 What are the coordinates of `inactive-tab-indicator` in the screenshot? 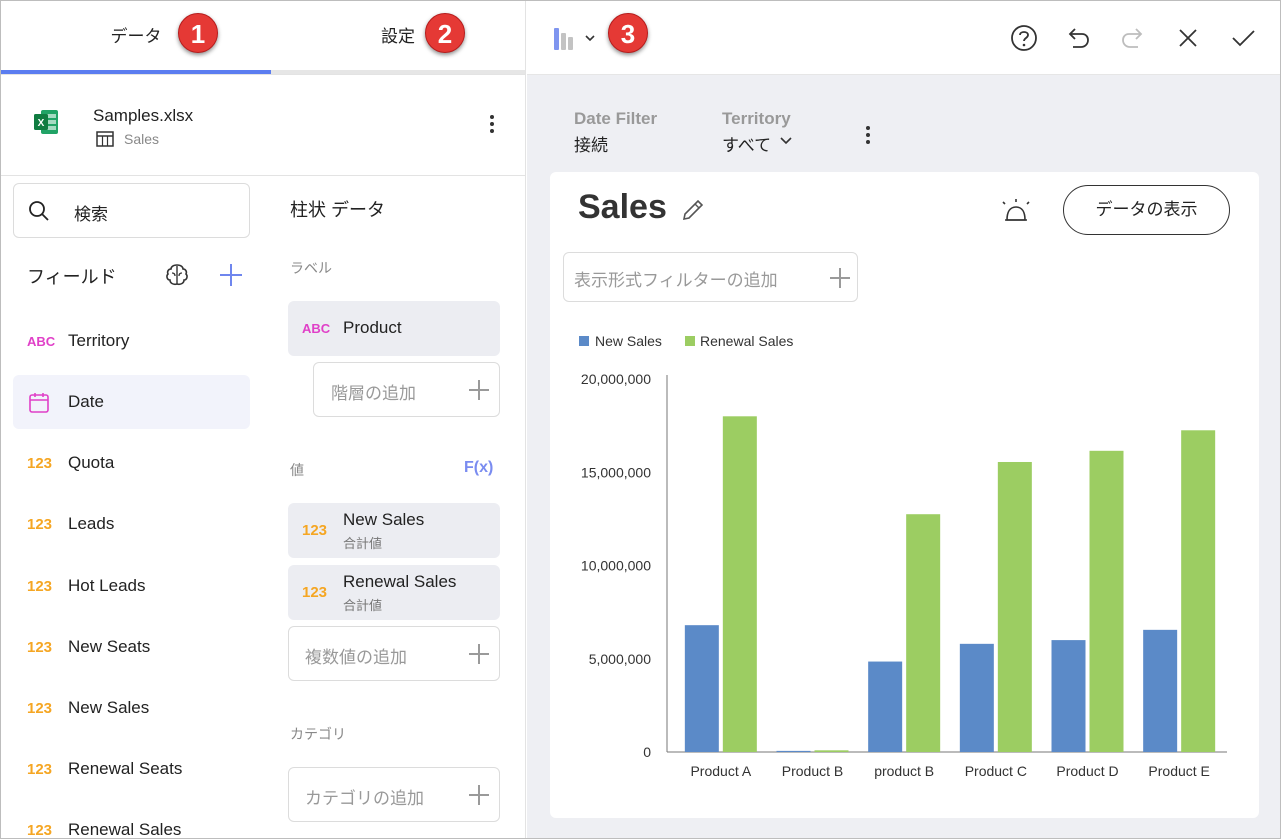 It's located at (398, 72).